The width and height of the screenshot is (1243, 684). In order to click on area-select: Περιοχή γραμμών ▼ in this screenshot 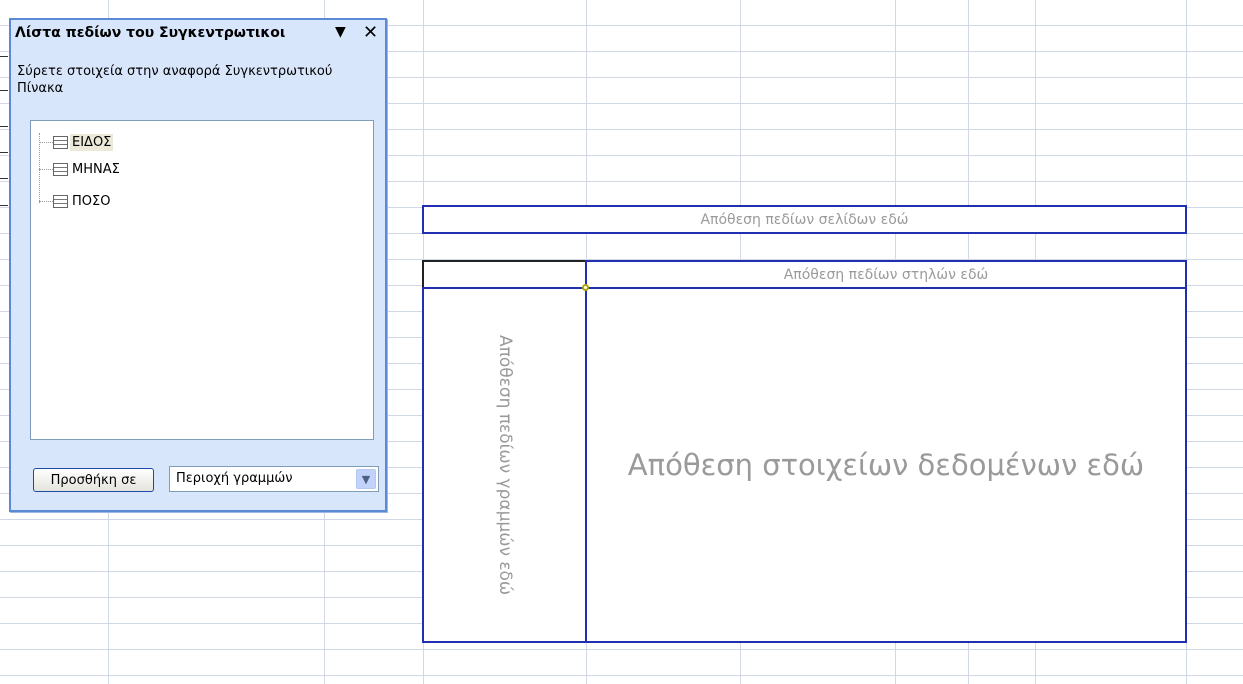, I will do `click(274, 479)`.